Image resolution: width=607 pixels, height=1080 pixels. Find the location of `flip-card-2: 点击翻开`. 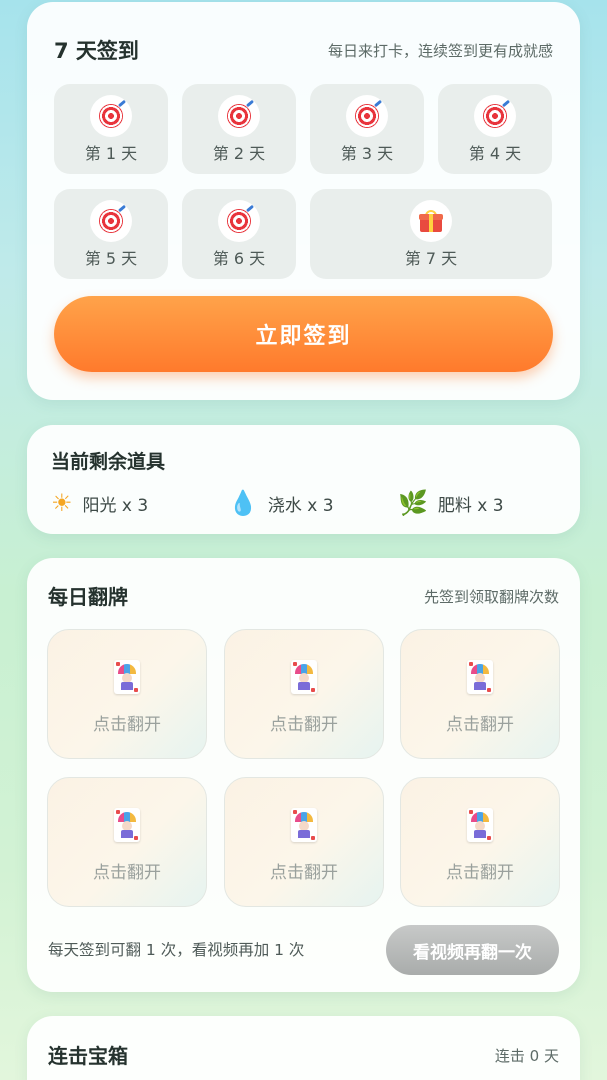

flip-card-2: 点击翻开 is located at coordinates (304, 694).